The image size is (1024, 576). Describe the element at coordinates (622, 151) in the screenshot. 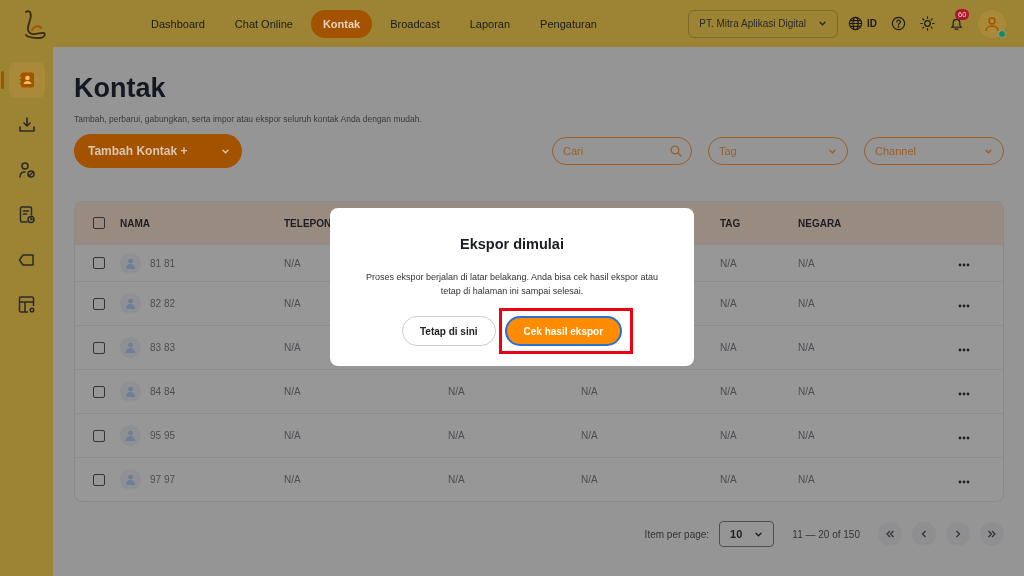

I see `search-field: Cari` at that location.